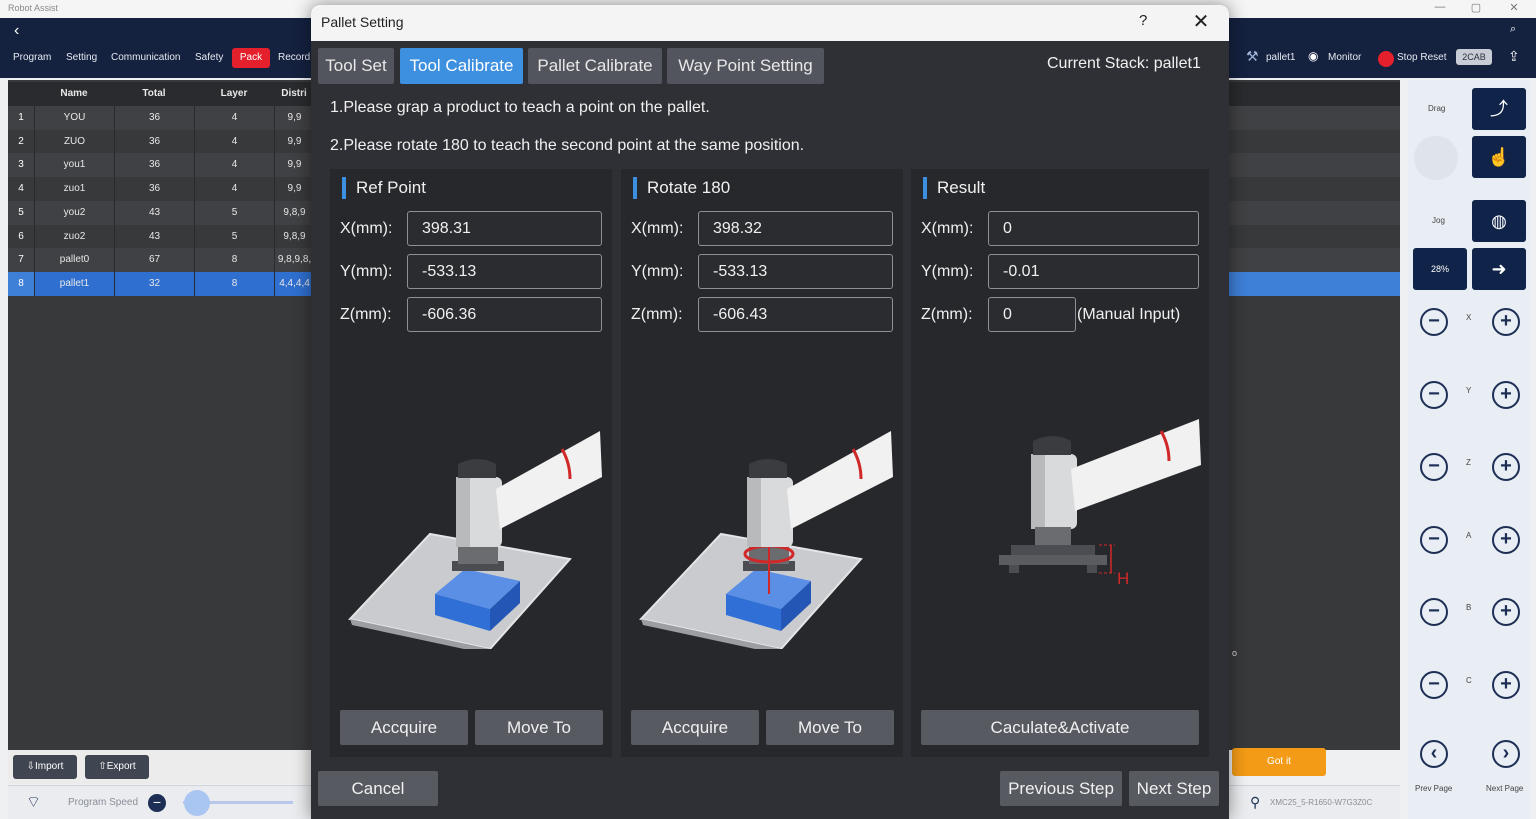 This screenshot has width=1536, height=819. Describe the element at coordinates (1469, 390) in the screenshot. I see `axis-label-y: Y` at that location.